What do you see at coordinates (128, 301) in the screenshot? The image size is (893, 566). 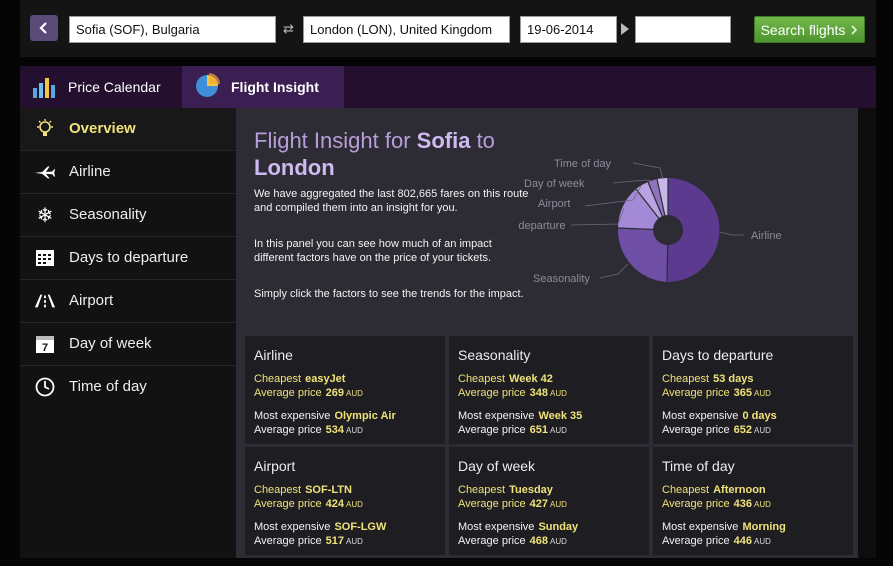 I see `sidebar-item-airport: Airport` at bounding box center [128, 301].